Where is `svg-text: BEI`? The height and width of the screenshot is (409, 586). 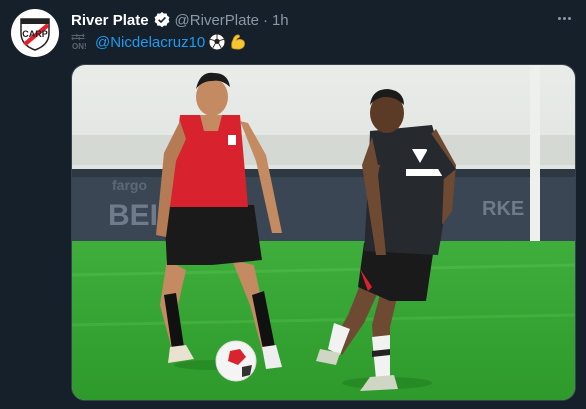
svg-text: BEI is located at coordinates (133, 215).